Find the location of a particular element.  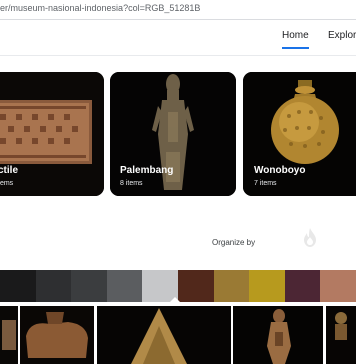

card-title: ctile is located at coordinates (9, 170).